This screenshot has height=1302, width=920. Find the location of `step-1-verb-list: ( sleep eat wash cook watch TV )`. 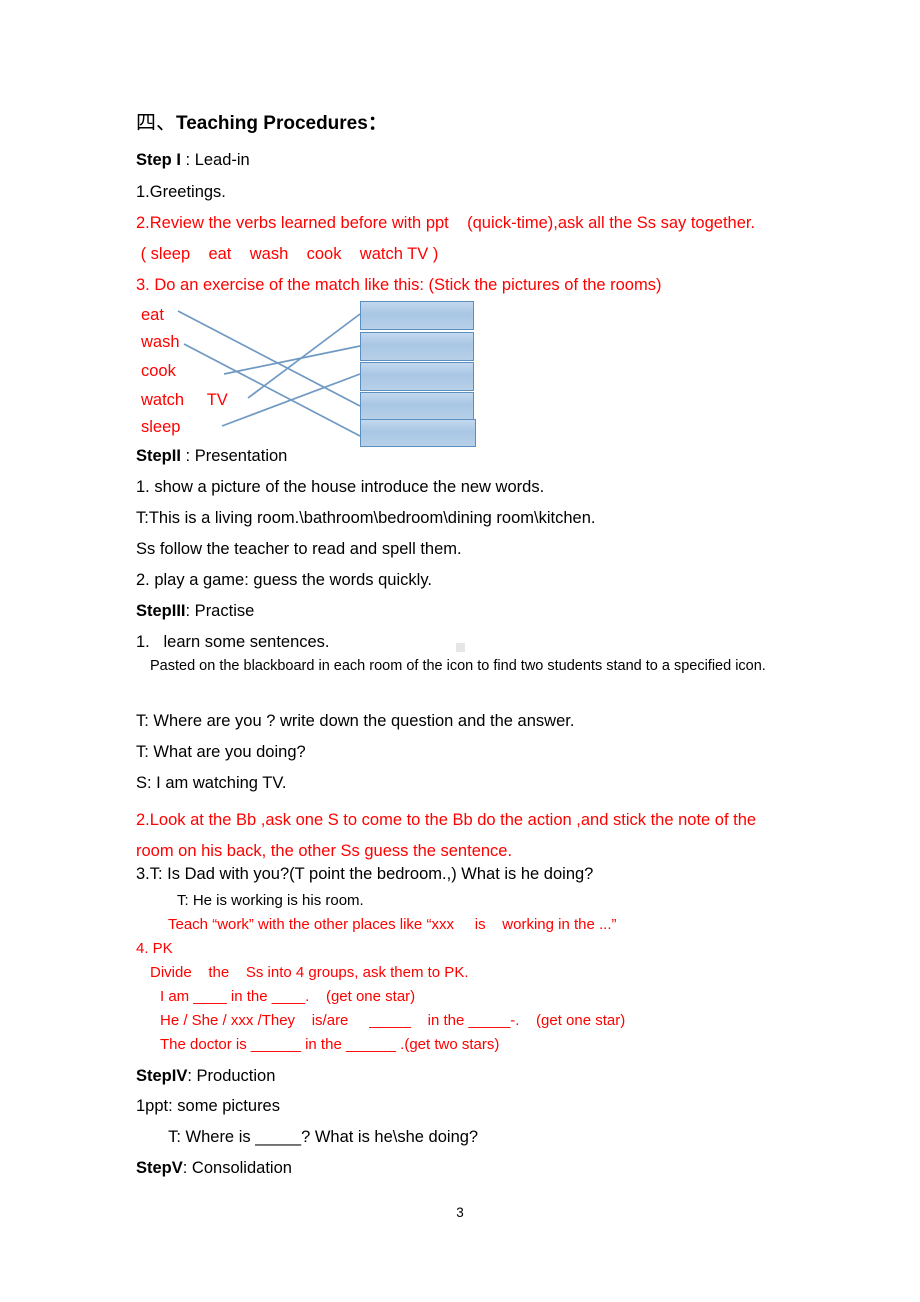

step-1-verb-list: ( sleep eat wash cook watch TV ) is located at coordinates (287, 254).